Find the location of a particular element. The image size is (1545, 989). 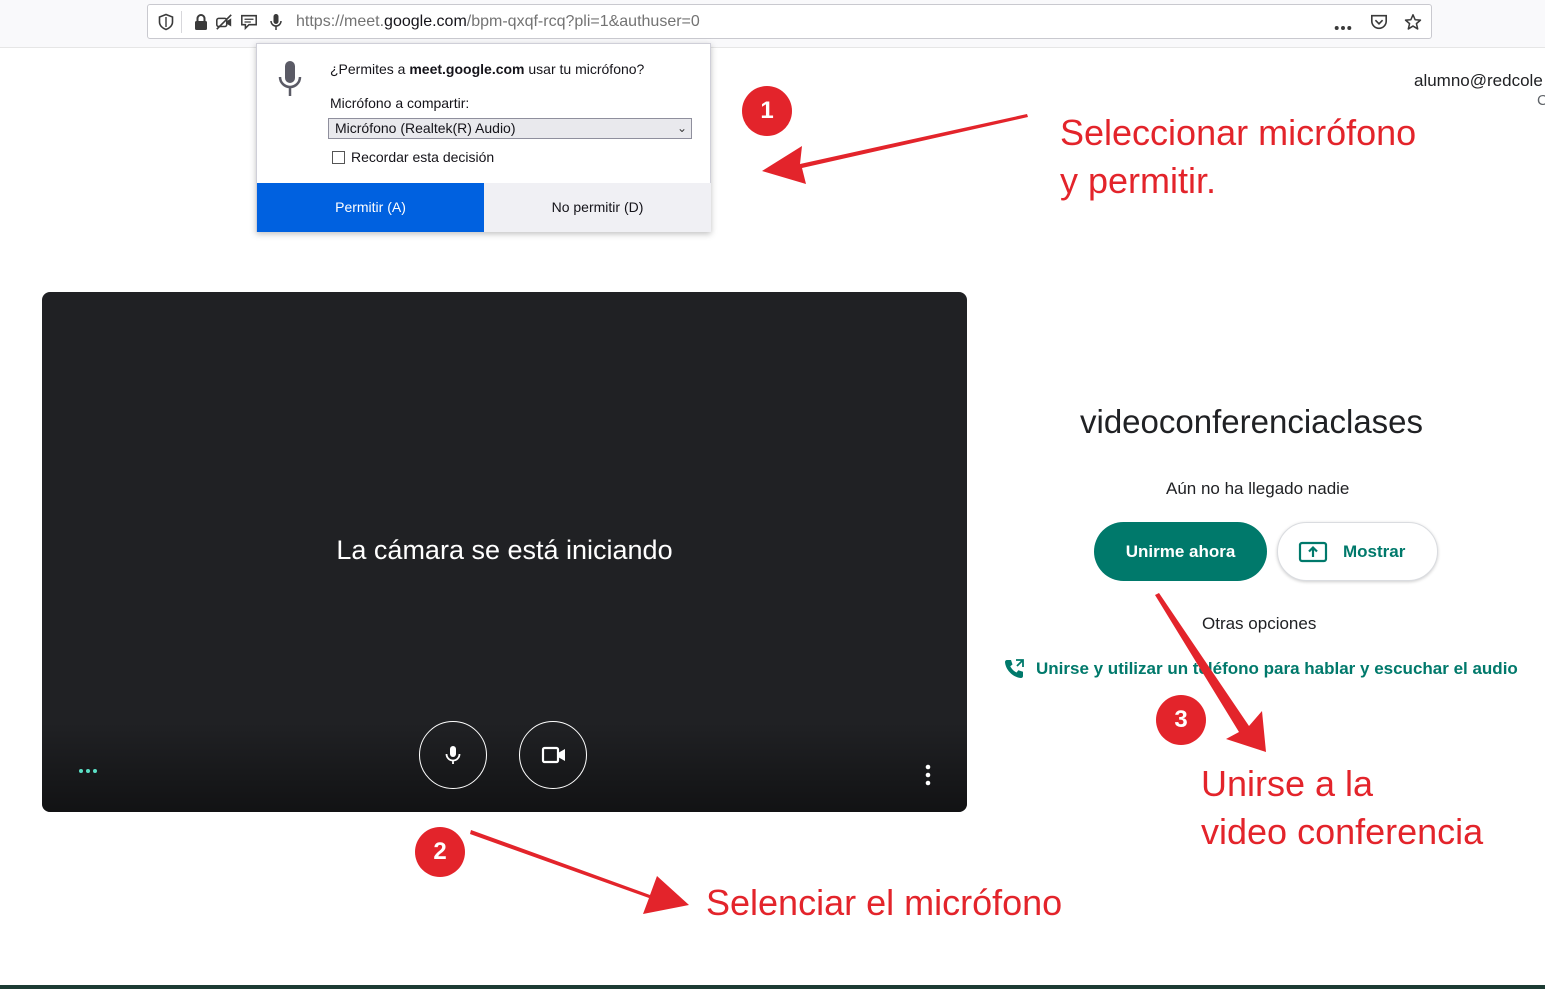

annotation-note-2: Selenciar el micrófono is located at coordinates (884, 903).